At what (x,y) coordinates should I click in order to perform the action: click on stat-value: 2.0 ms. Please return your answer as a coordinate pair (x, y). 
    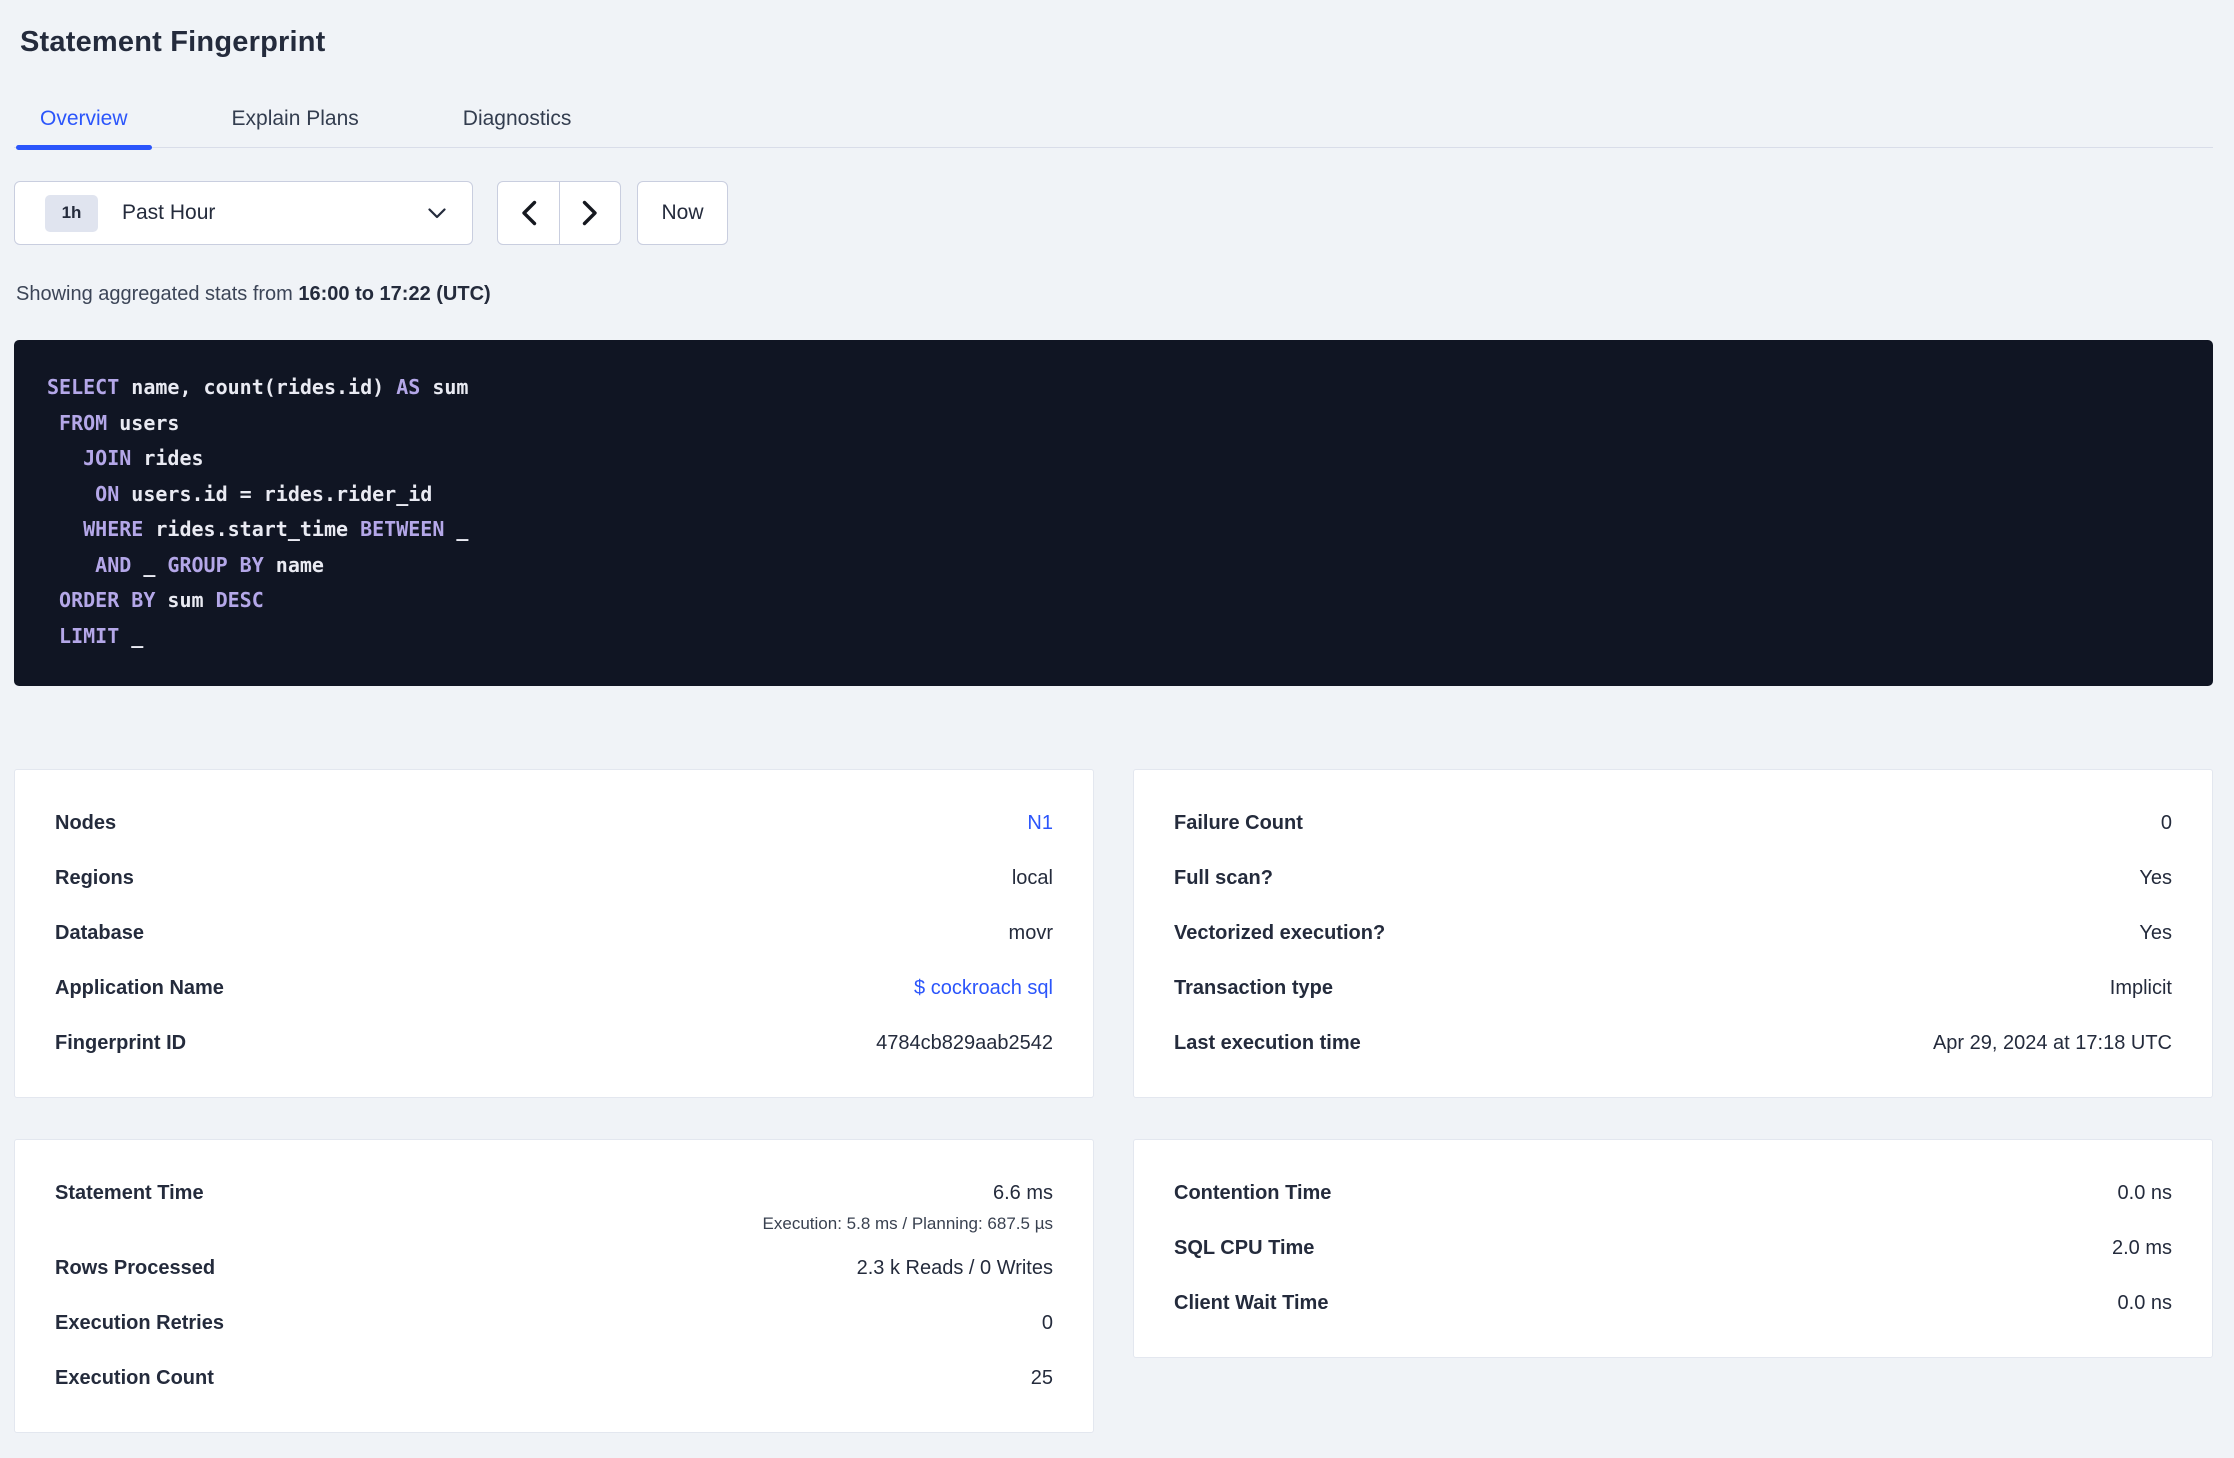
    Looking at the image, I should click on (2141, 1248).